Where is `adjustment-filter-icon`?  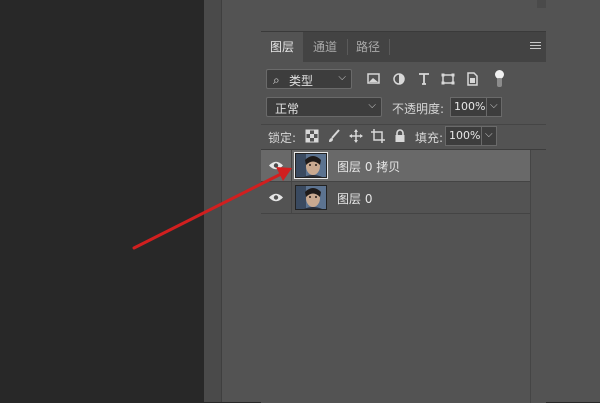 adjustment-filter-icon is located at coordinates (399, 79).